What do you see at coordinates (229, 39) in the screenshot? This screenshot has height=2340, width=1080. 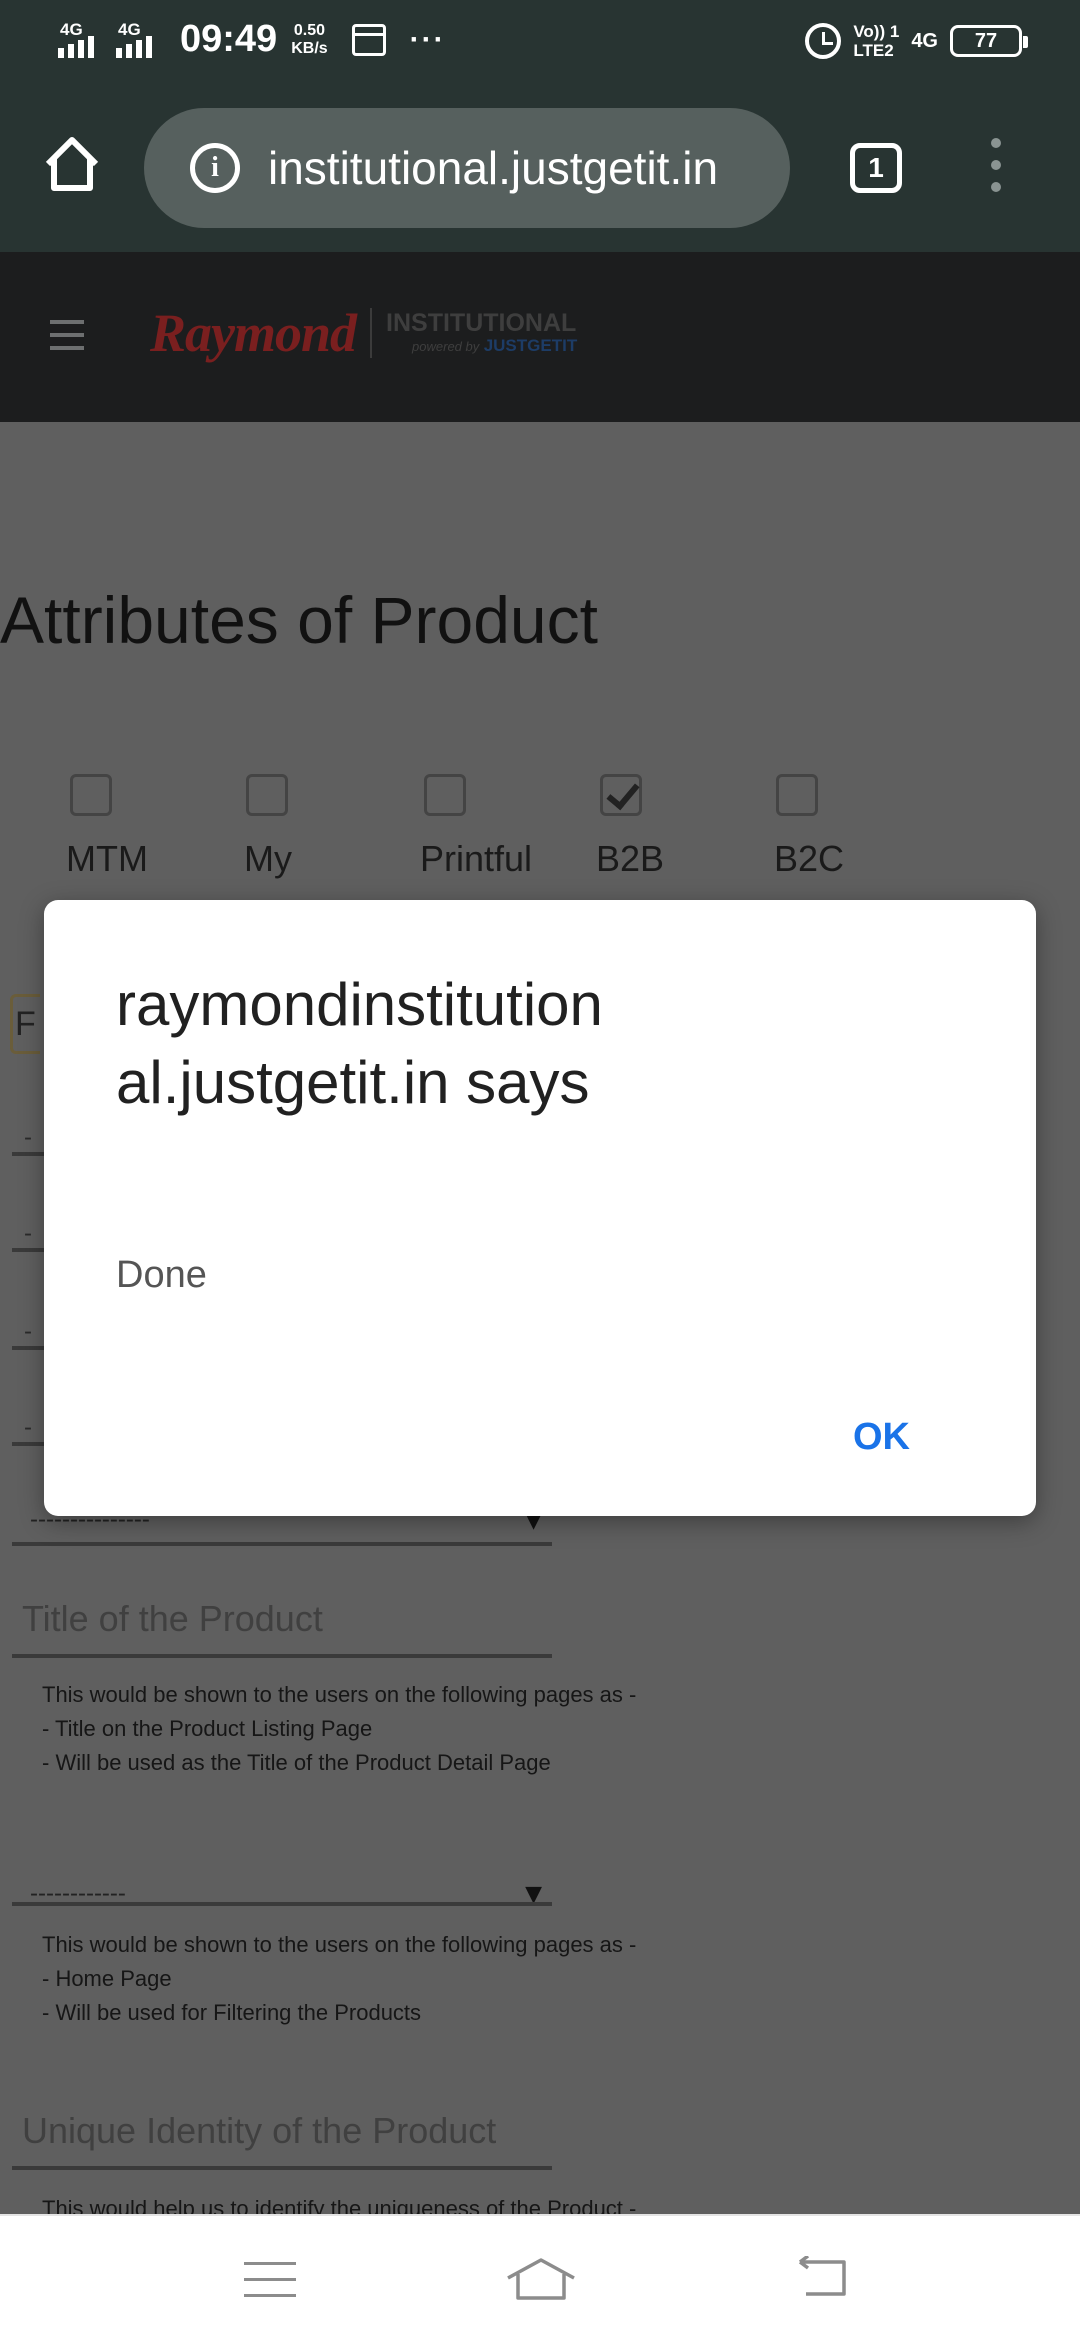 I see `clock: 09:49` at bounding box center [229, 39].